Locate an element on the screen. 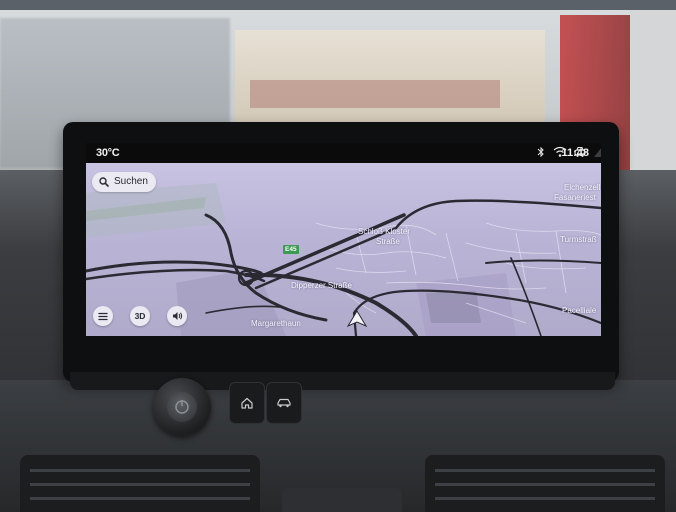 The height and width of the screenshot is (512, 676). windshield-top-band is located at coordinates (338, 5).